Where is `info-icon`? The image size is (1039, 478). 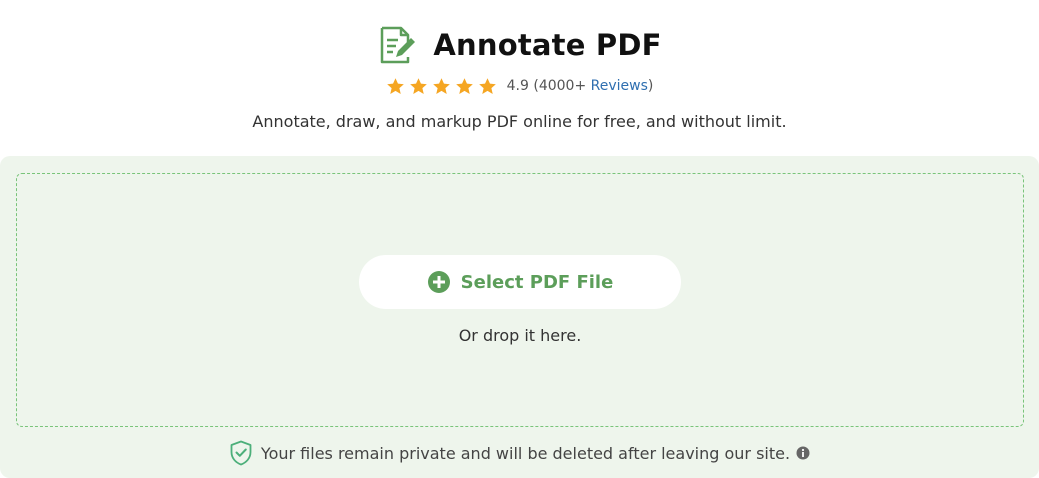
info-icon is located at coordinates (803, 453).